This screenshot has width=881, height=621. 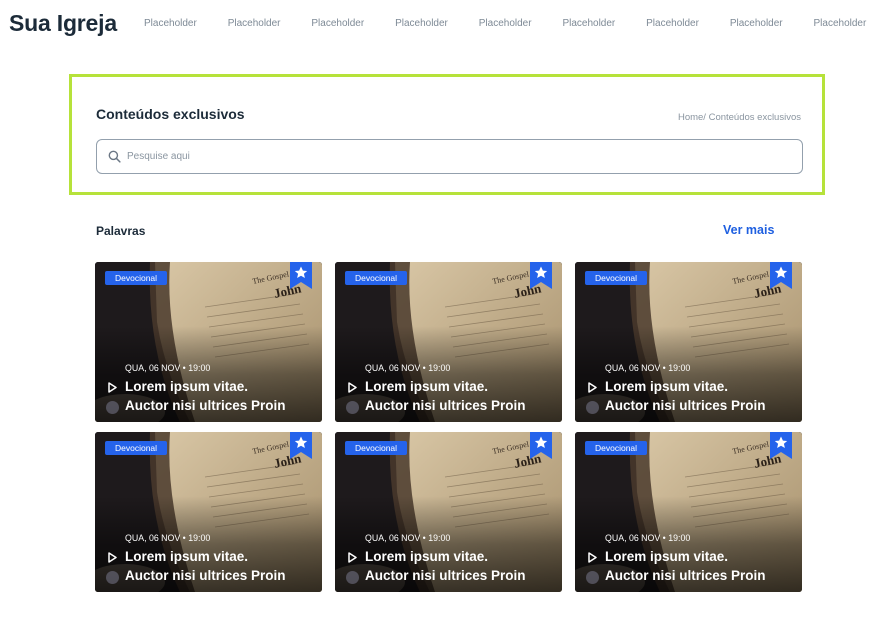 What do you see at coordinates (186, 23) in the screenshot?
I see `nav-item-1: Placeholder` at bounding box center [186, 23].